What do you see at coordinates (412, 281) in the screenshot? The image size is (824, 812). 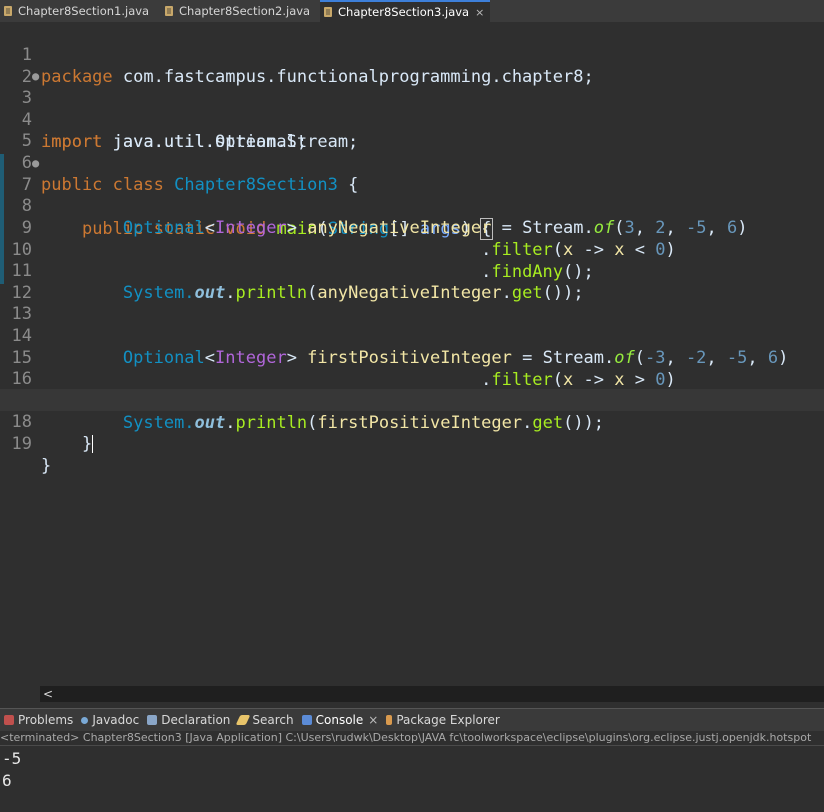 I see `code-line: 12` at bounding box center [412, 281].